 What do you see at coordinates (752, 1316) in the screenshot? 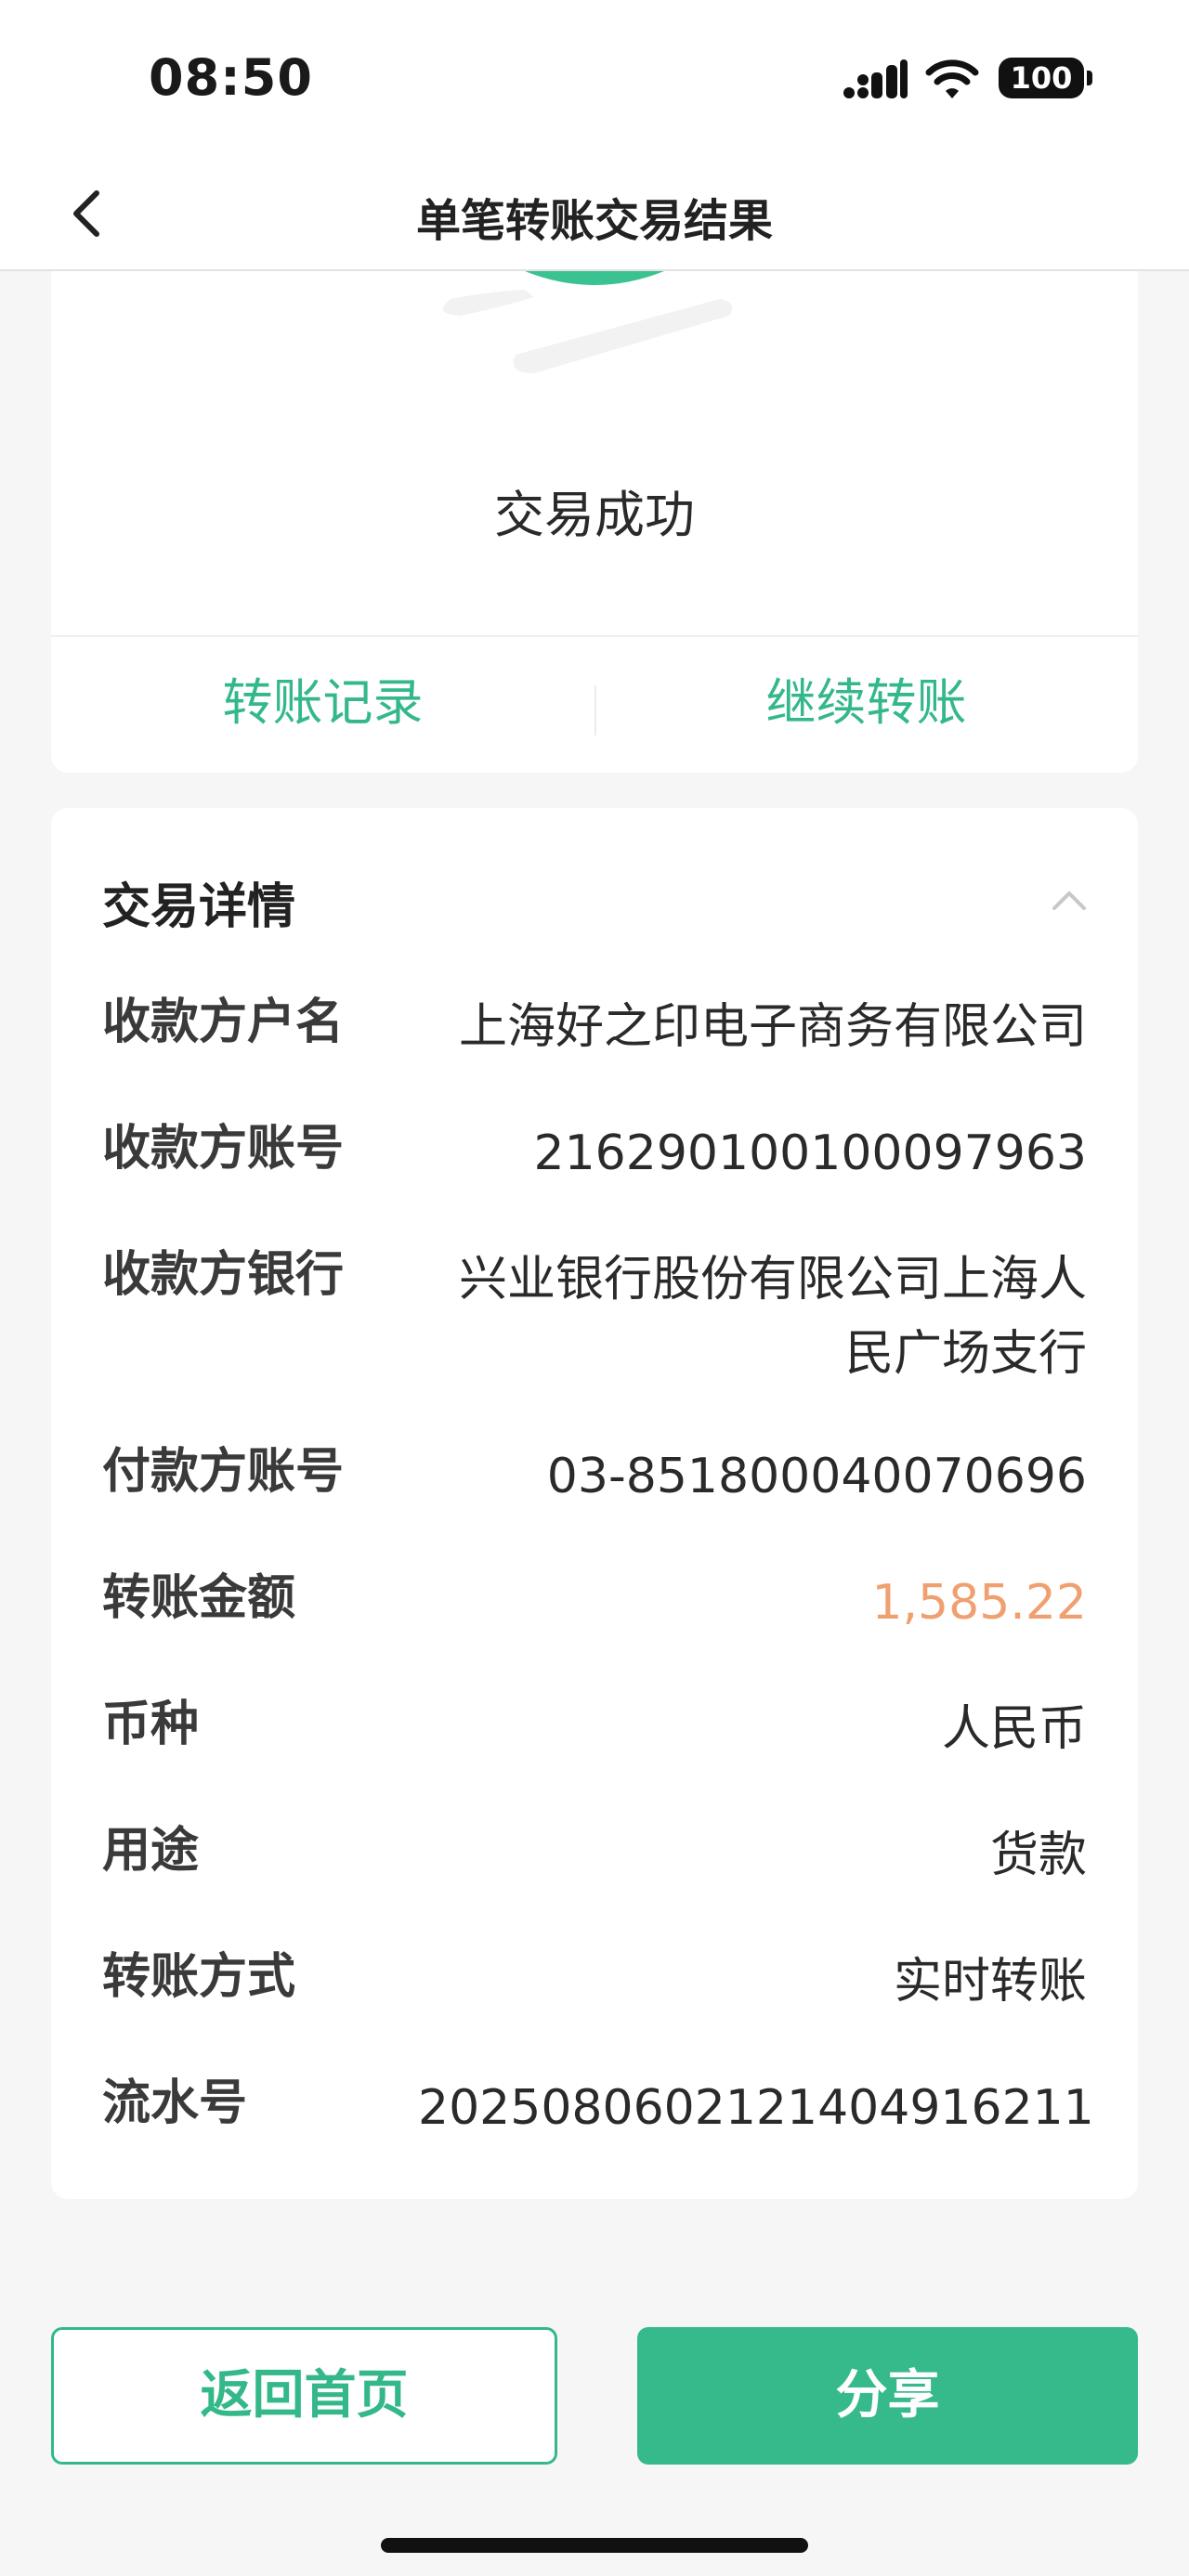
I see `detail-value: 兴业银行股份有限公司上海人 民广场支行` at bounding box center [752, 1316].